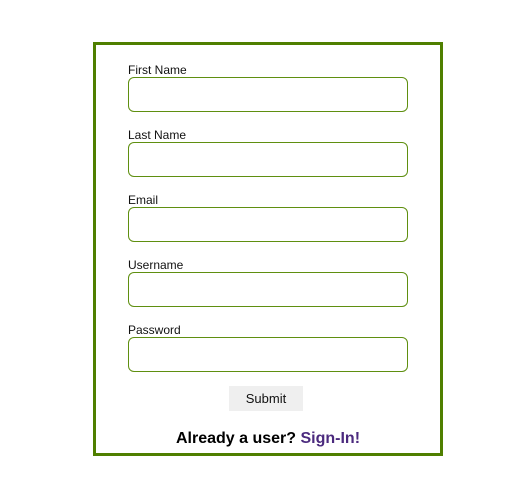 The height and width of the screenshot is (490, 520). What do you see at coordinates (268, 354) in the screenshot?
I see `password-input` at bounding box center [268, 354].